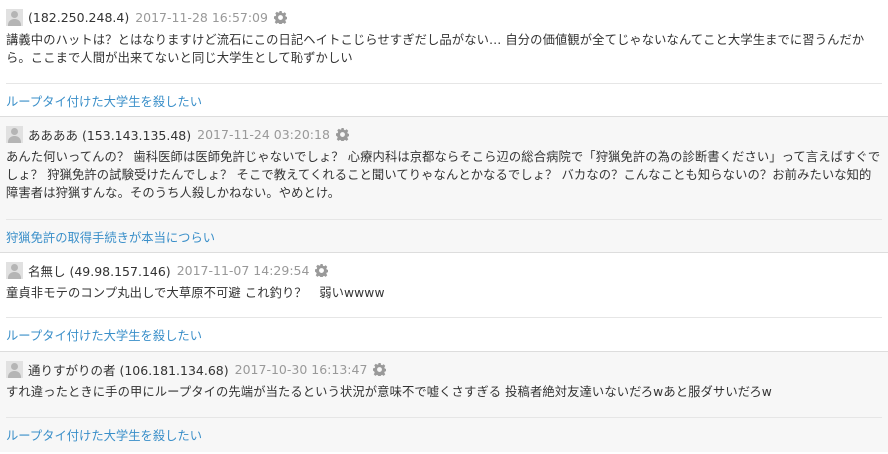  What do you see at coordinates (128, 370) in the screenshot?
I see `comment-author: 通りすがりの者 (106.181.134.68)` at bounding box center [128, 370].